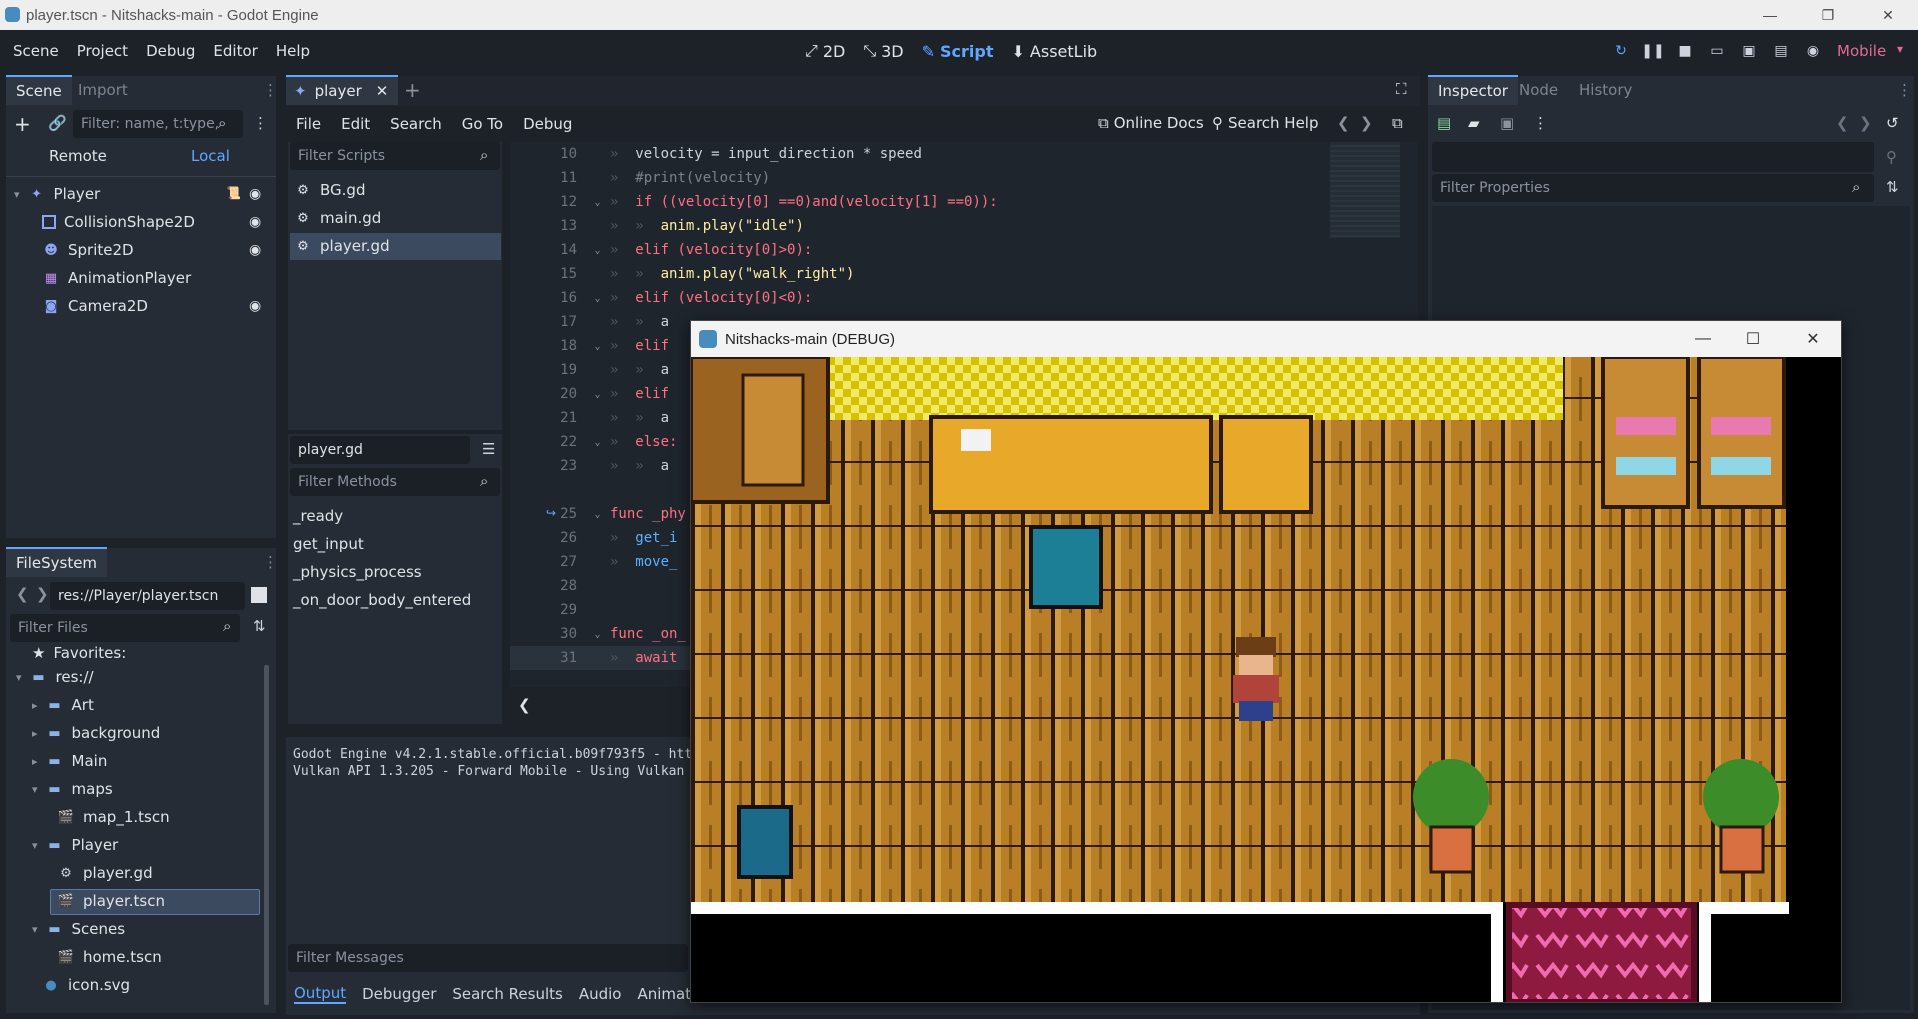 This screenshot has height=1019, width=1918. What do you see at coordinates (488, 958) in the screenshot?
I see `filter-messages-input: Filter Messages` at bounding box center [488, 958].